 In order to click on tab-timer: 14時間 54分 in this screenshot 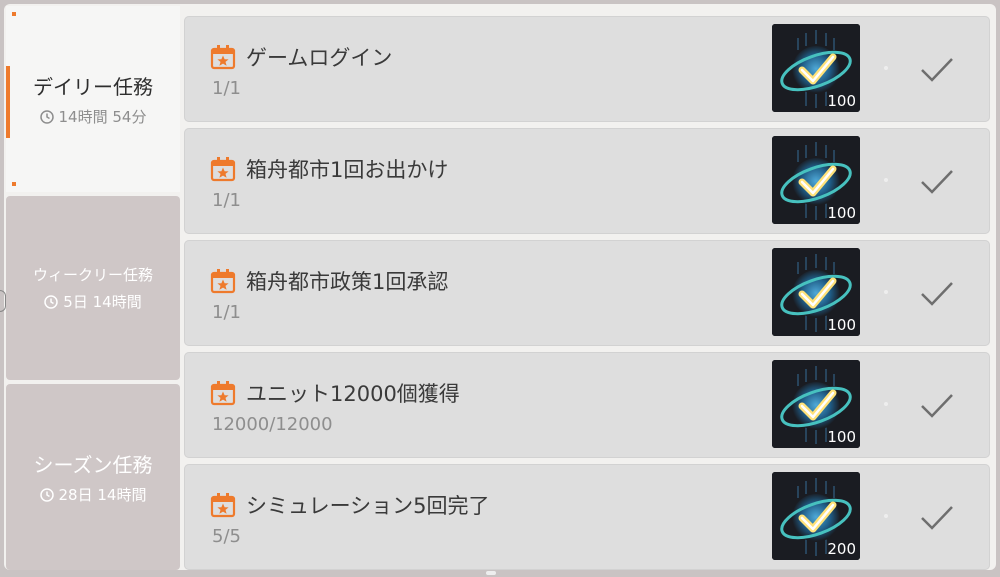, I will do `click(93, 116)`.